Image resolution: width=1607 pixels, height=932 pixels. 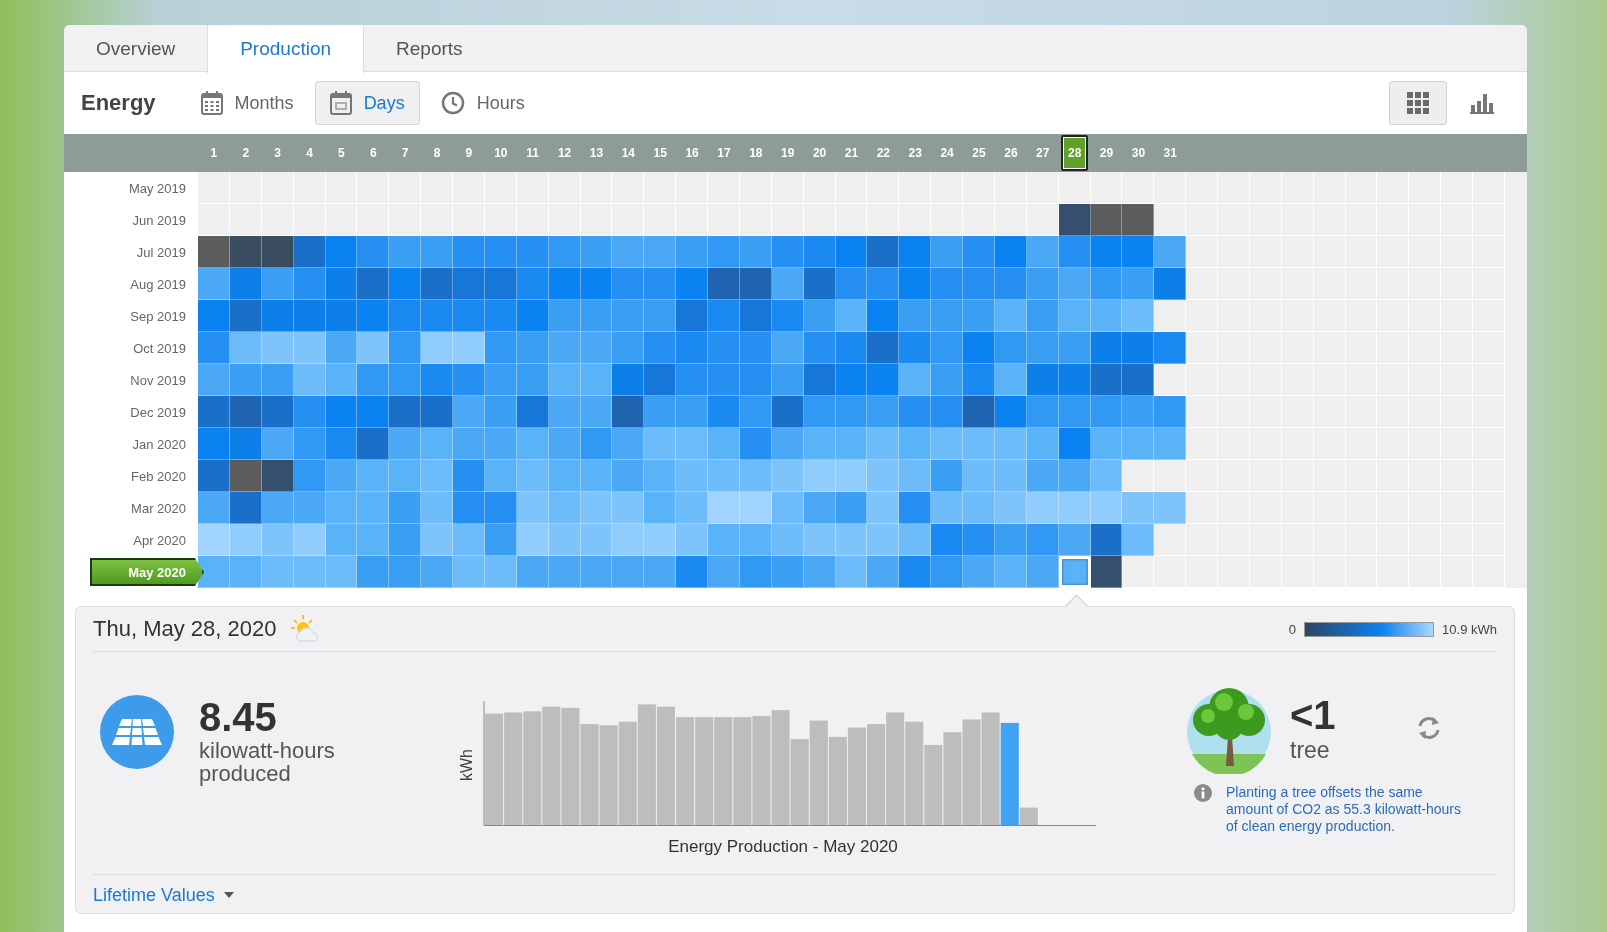 I want to click on day-label: 3, so click(x=278, y=153).